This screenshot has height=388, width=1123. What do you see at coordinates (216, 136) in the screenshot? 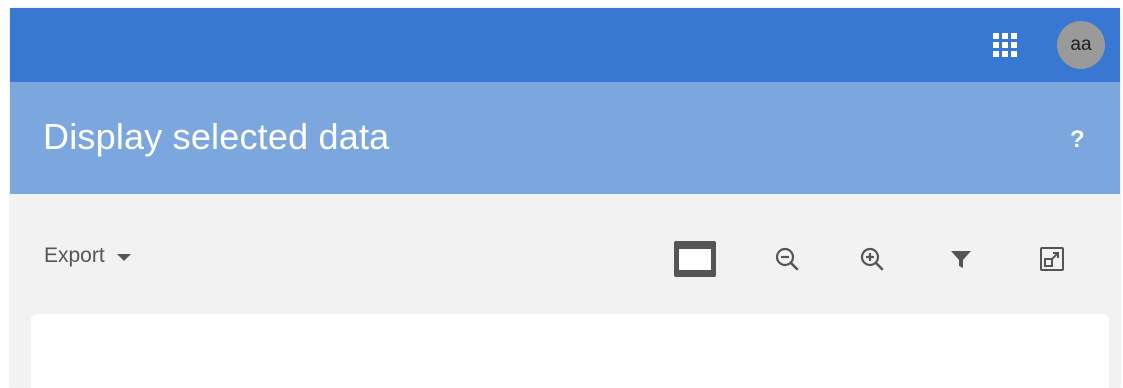
I see `page-title: Display selected data` at bounding box center [216, 136].